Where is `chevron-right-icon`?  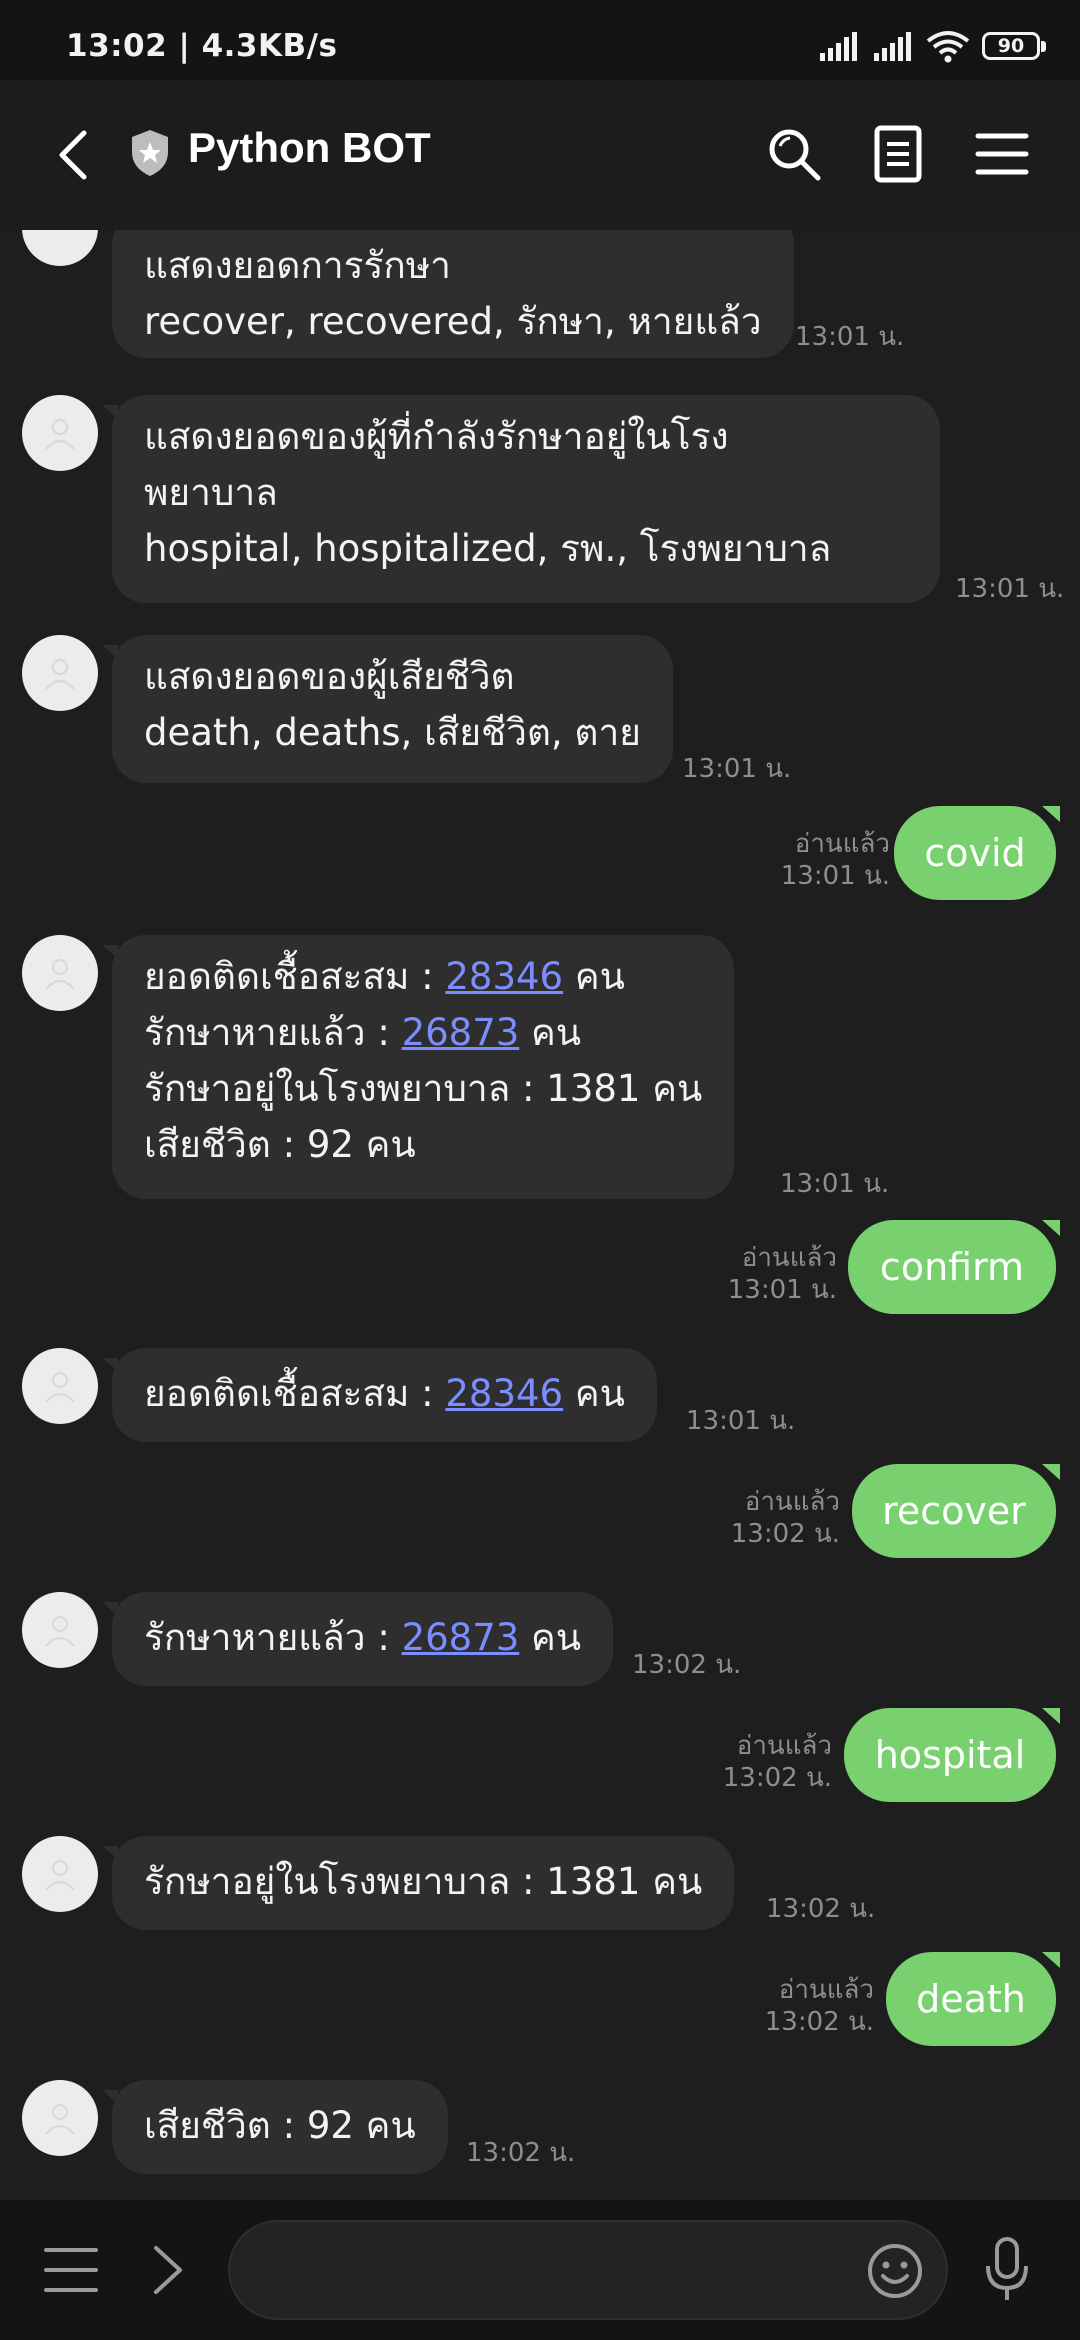 chevron-right-icon is located at coordinates (168, 2270).